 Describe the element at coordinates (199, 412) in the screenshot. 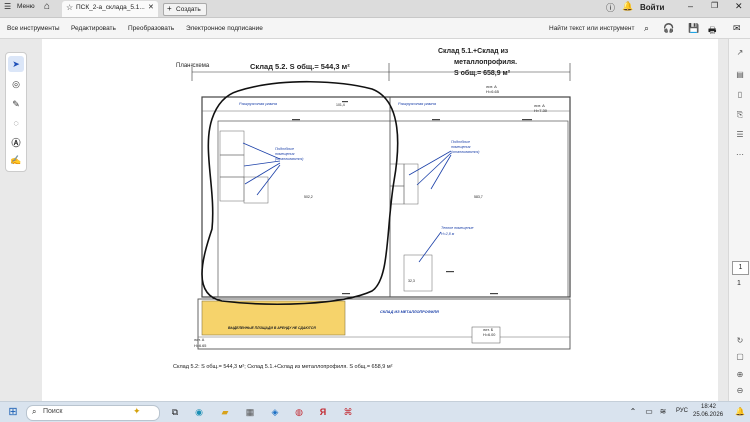

I see `edge-icon: ◉` at that location.